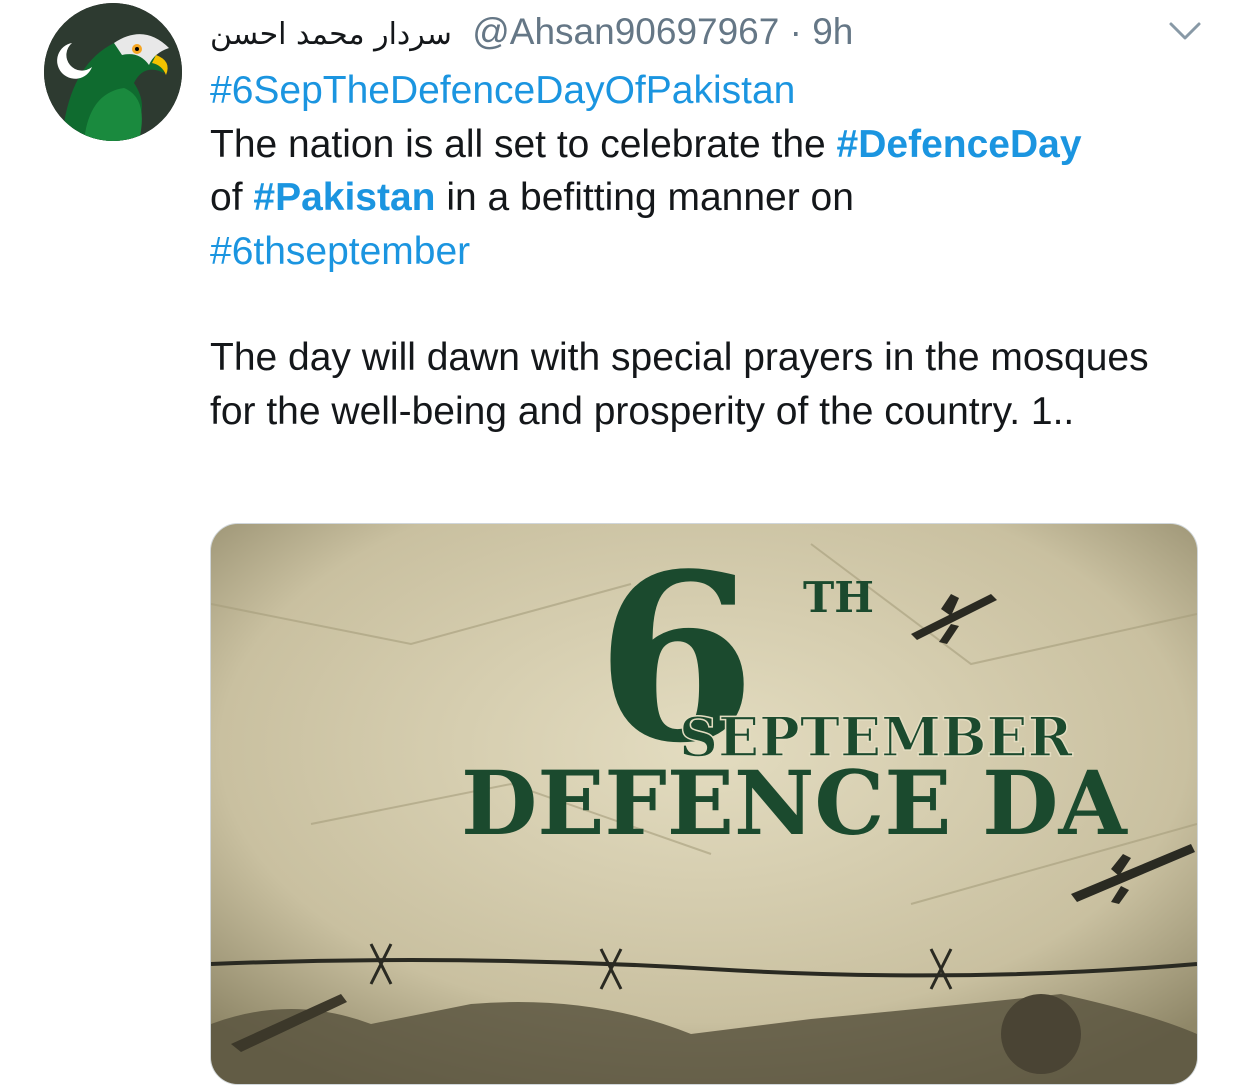 The height and width of the screenshot is (1085, 1242). I want to click on poster-title: DEFENCE DA, so click(794, 803).